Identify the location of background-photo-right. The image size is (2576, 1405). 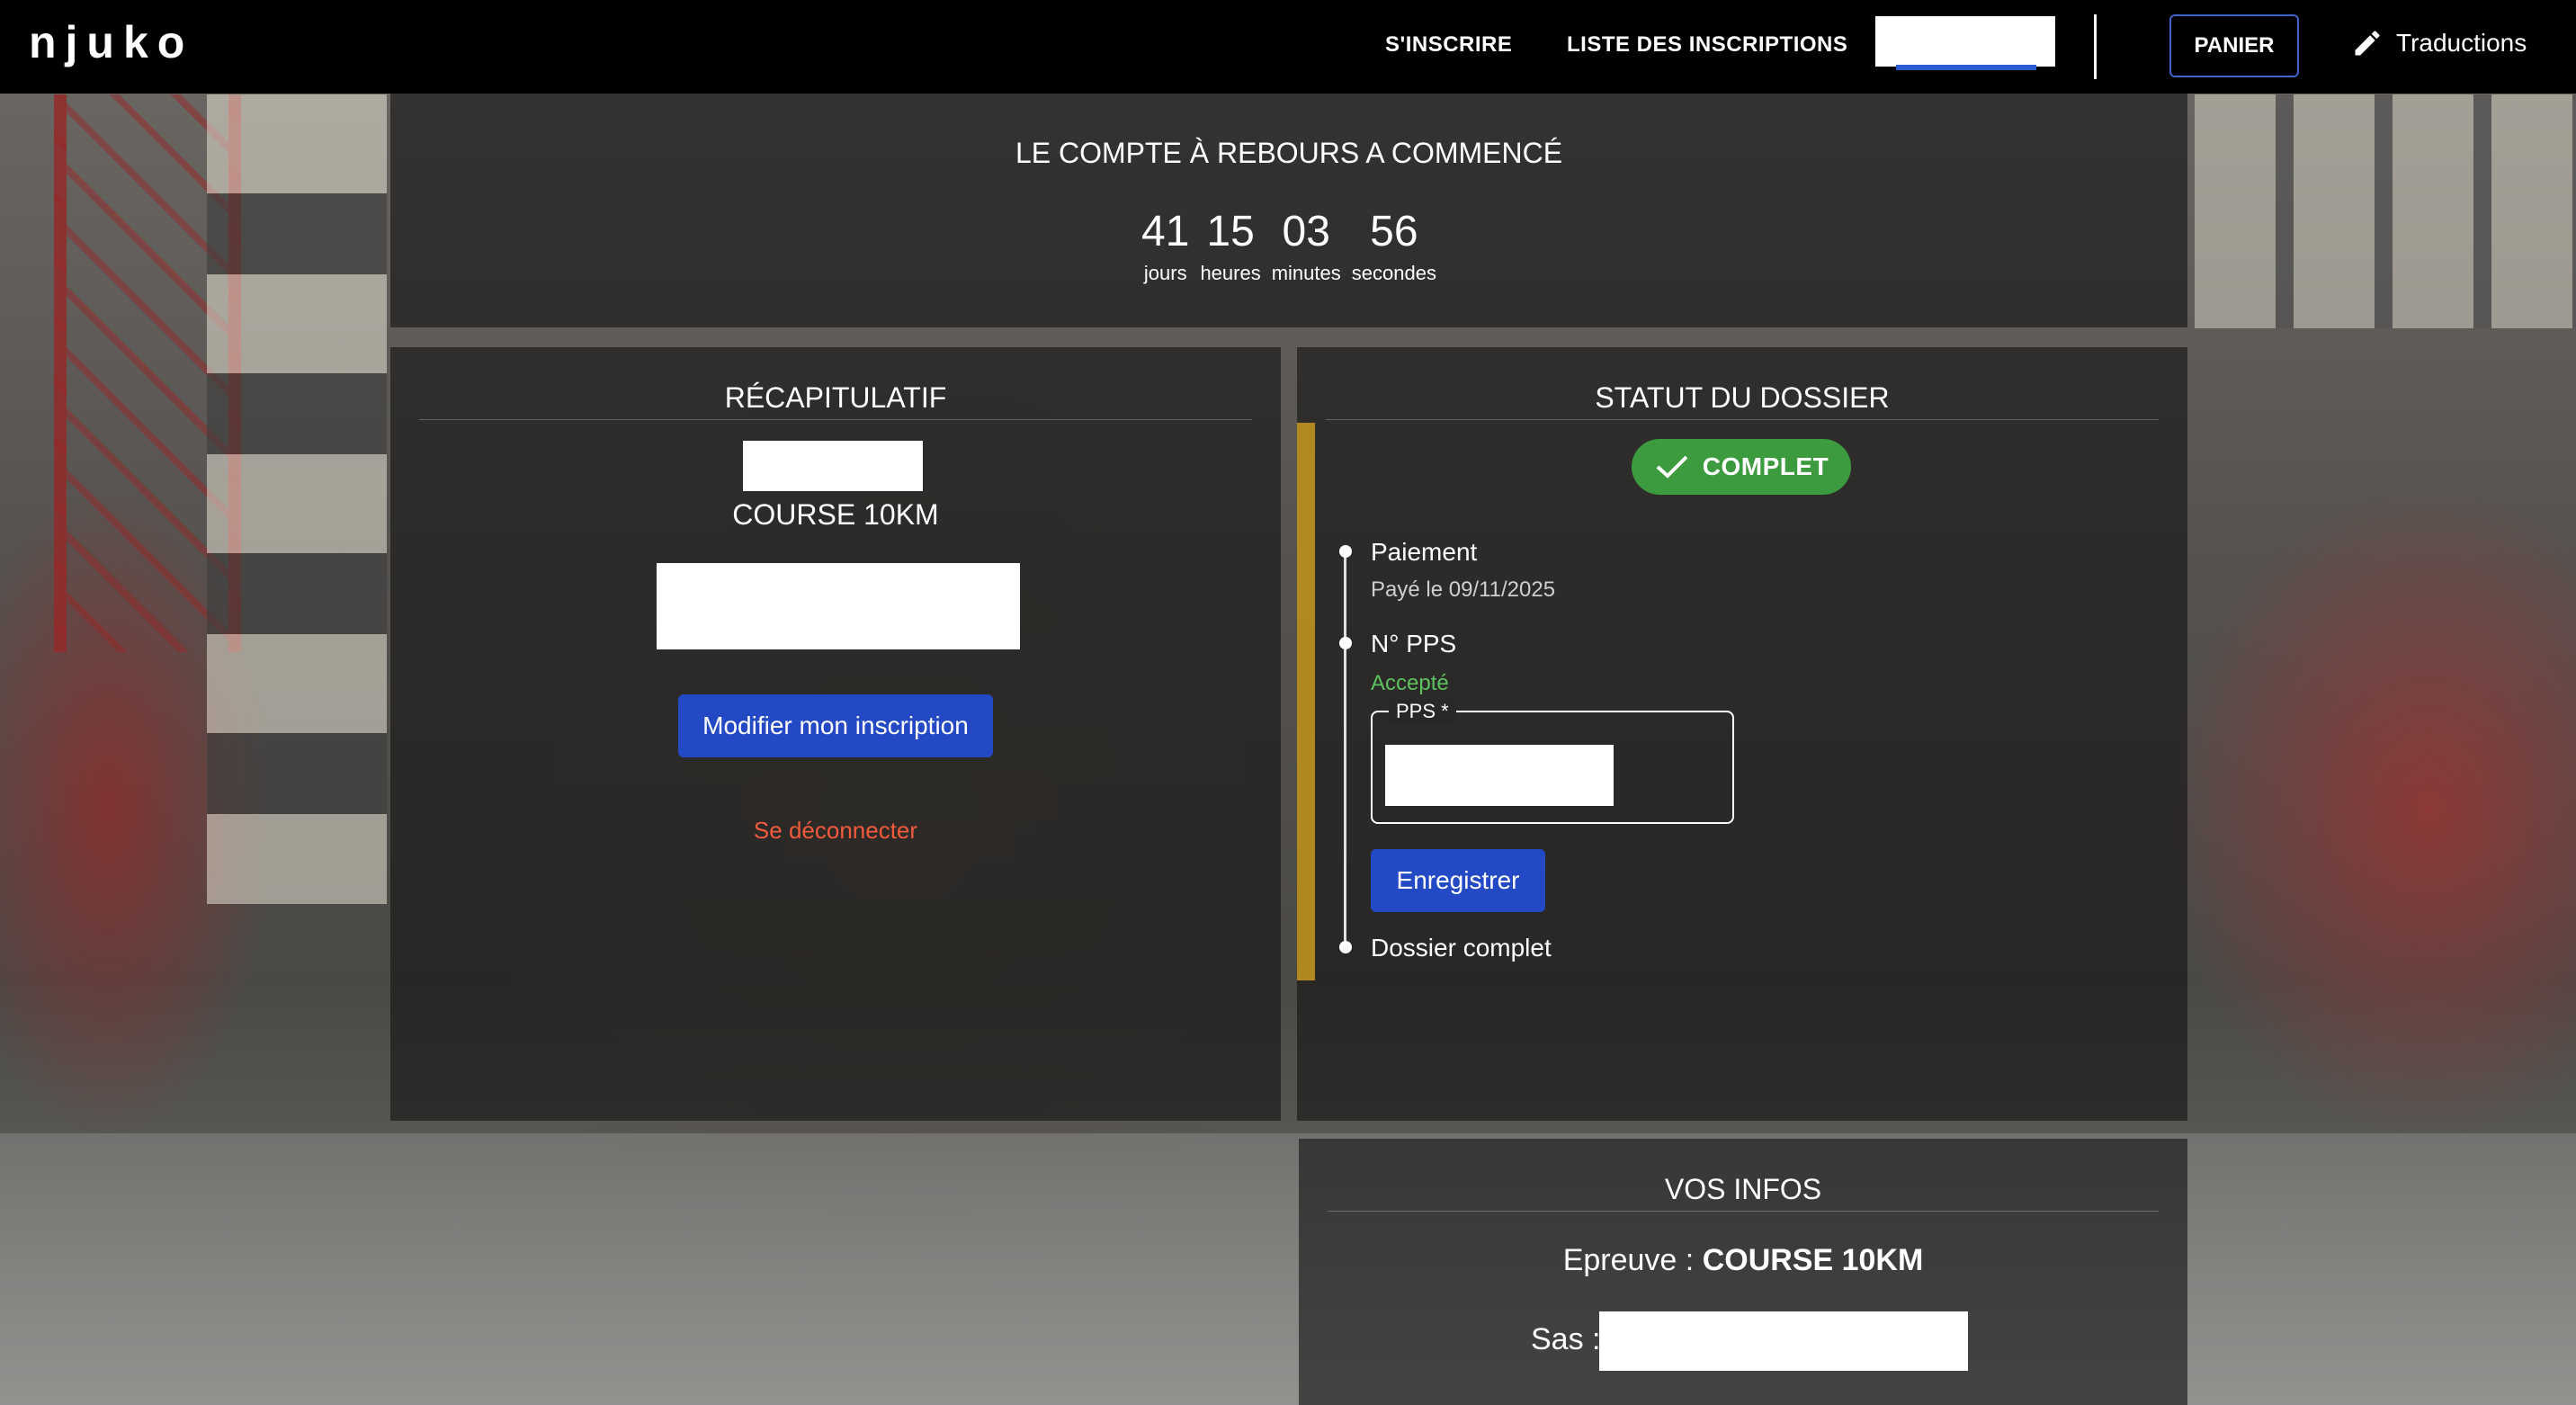
(2385, 211).